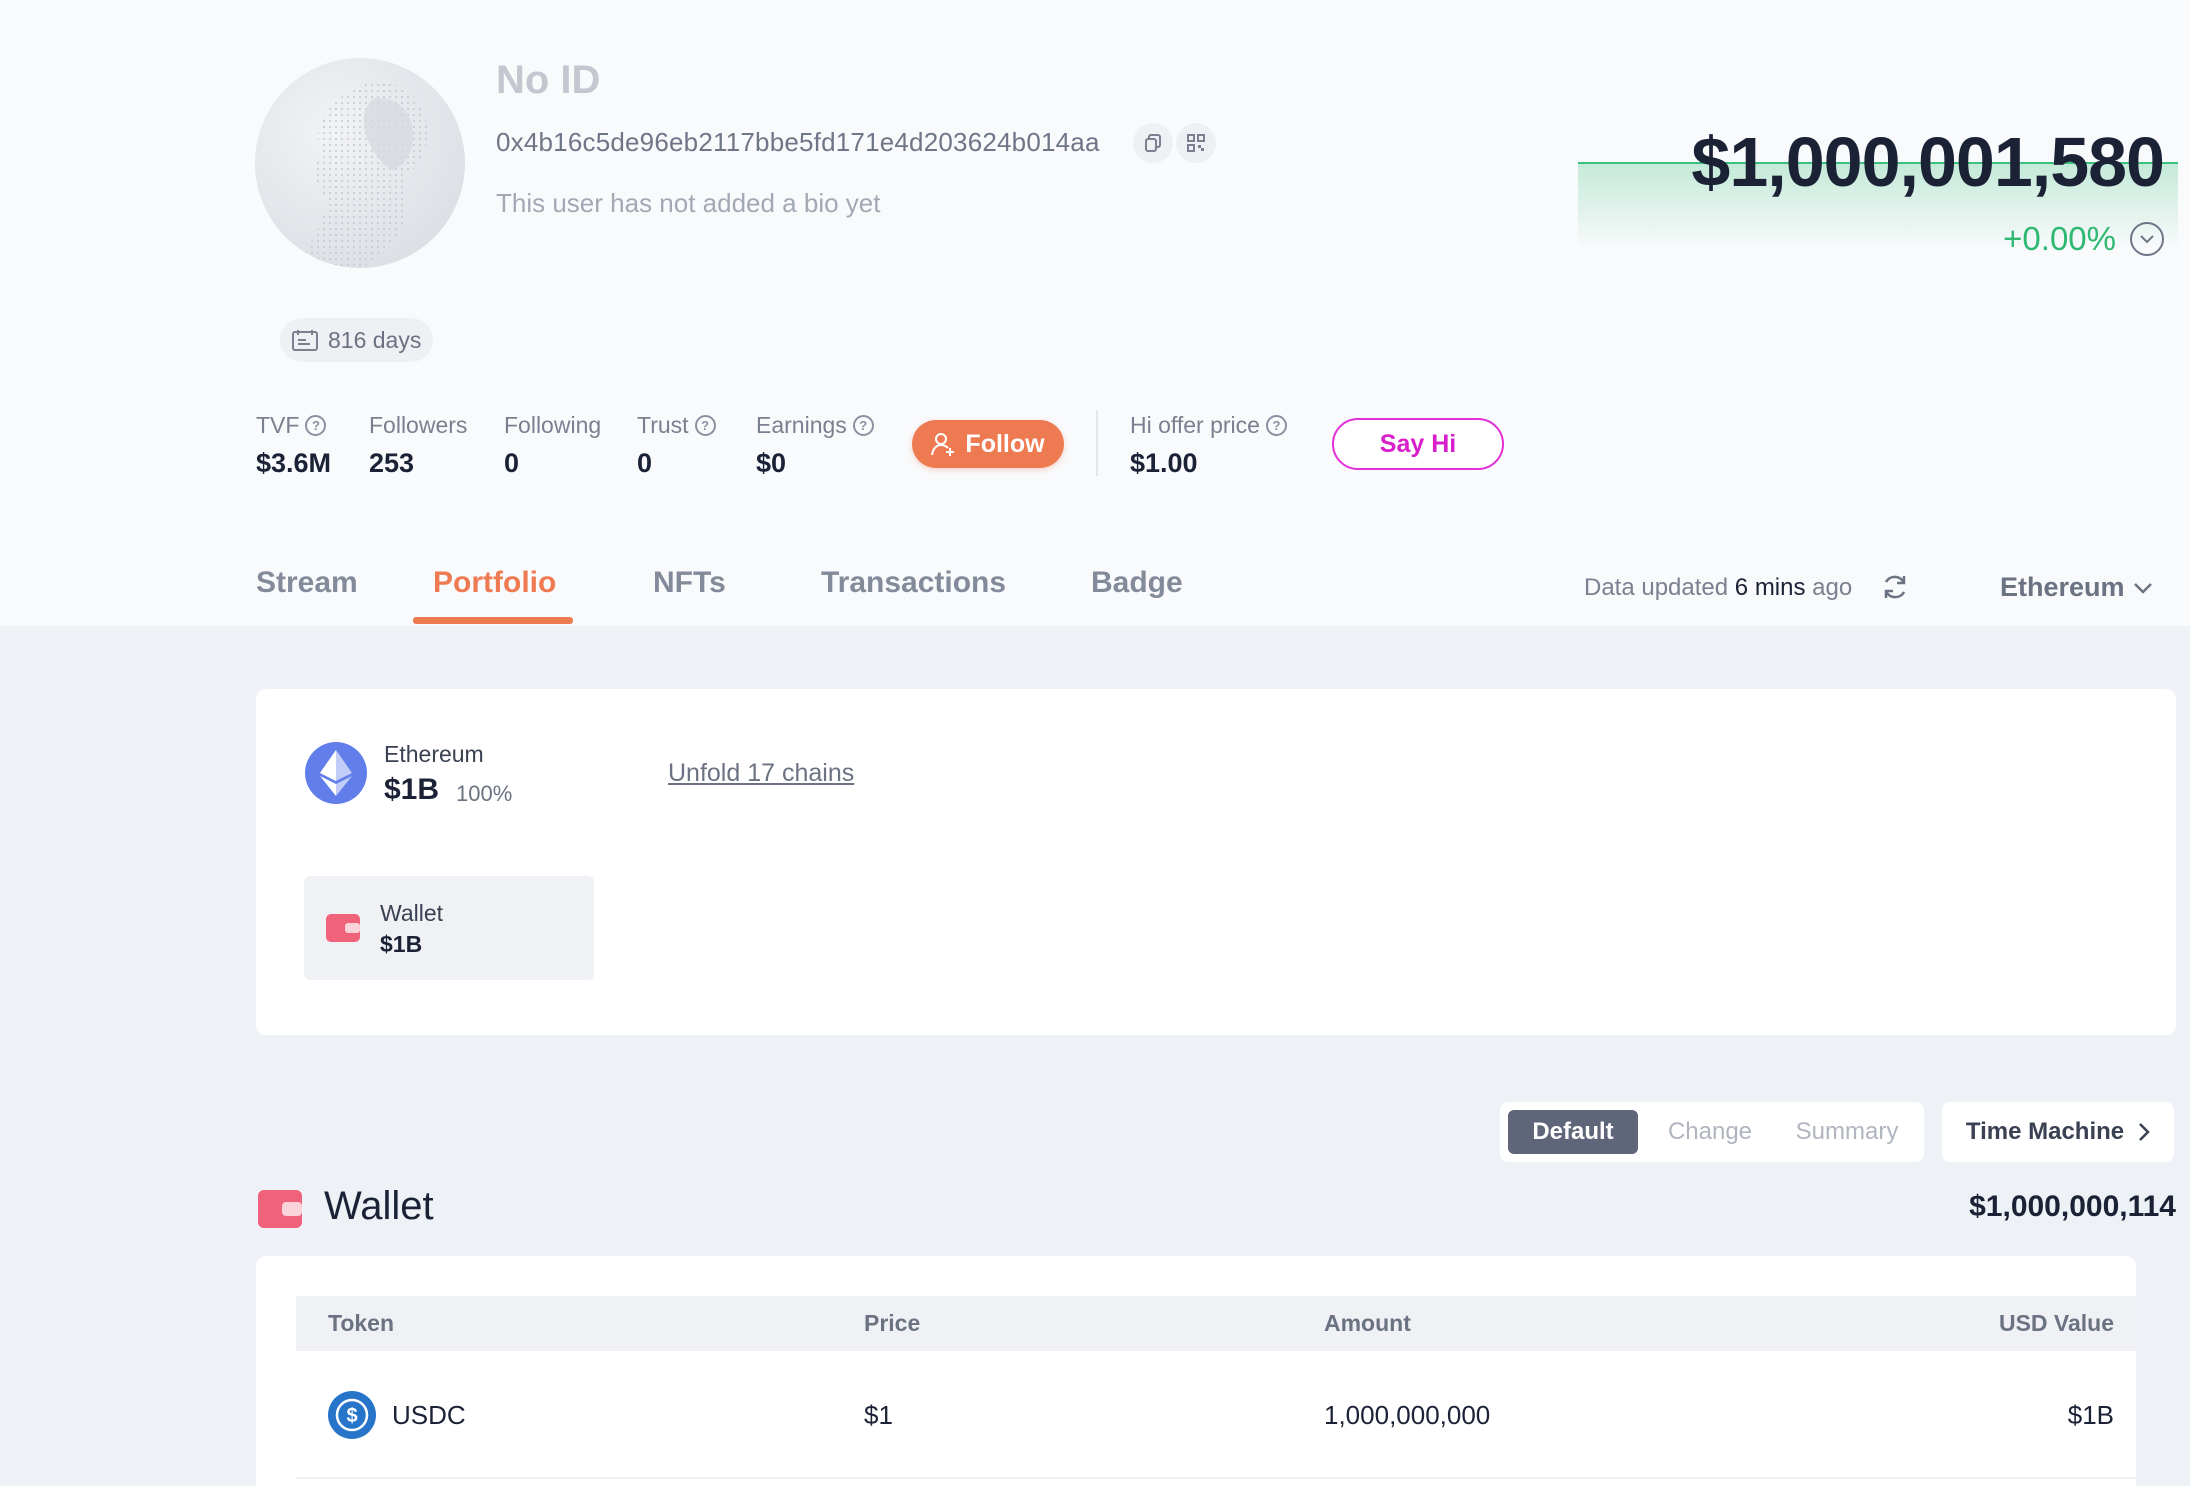 Image resolution: width=2190 pixels, height=1486 pixels. I want to click on copy-address-button, so click(1153, 143).